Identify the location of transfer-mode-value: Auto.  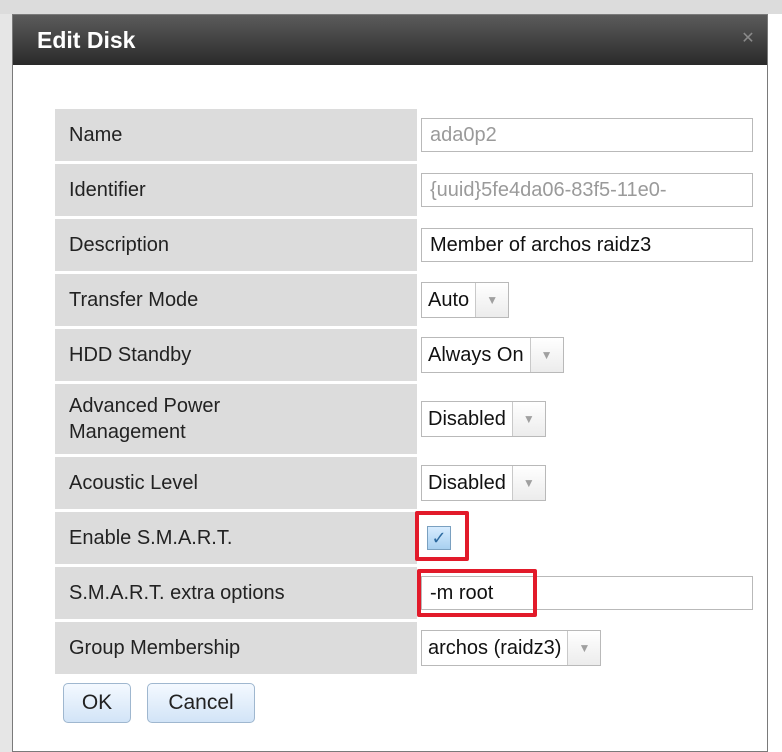
(449, 300).